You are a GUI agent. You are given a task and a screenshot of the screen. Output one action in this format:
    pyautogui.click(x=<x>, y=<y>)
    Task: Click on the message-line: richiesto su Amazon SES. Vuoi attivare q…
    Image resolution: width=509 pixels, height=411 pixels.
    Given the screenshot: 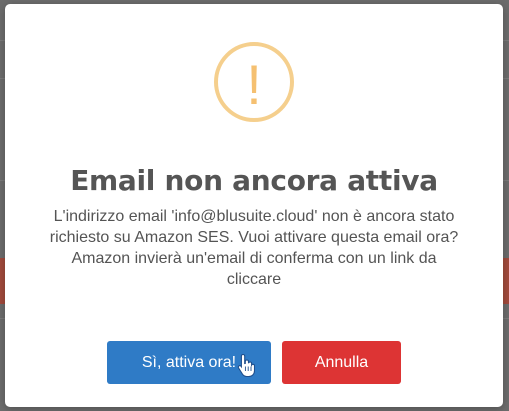 What is the action you would take?
    pyautogui.click(x=254, y=237)
    